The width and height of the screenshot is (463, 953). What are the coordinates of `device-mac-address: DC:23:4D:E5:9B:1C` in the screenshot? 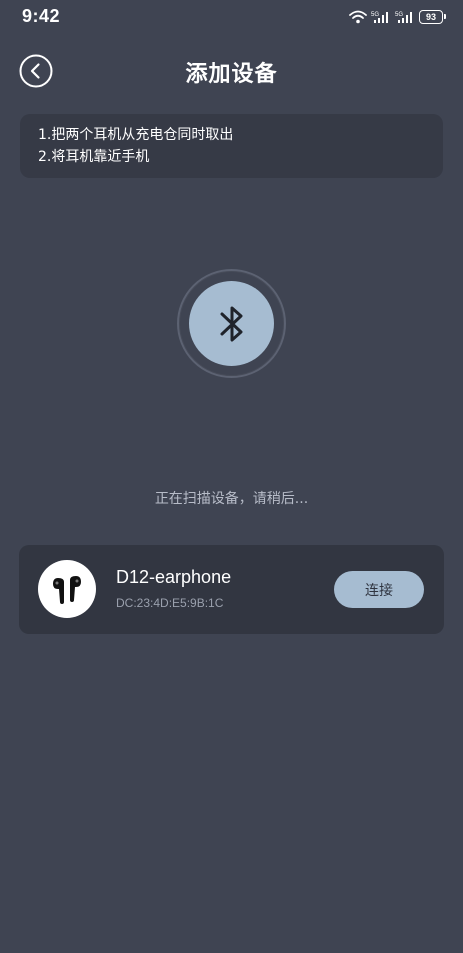 It's located at (170, 603).